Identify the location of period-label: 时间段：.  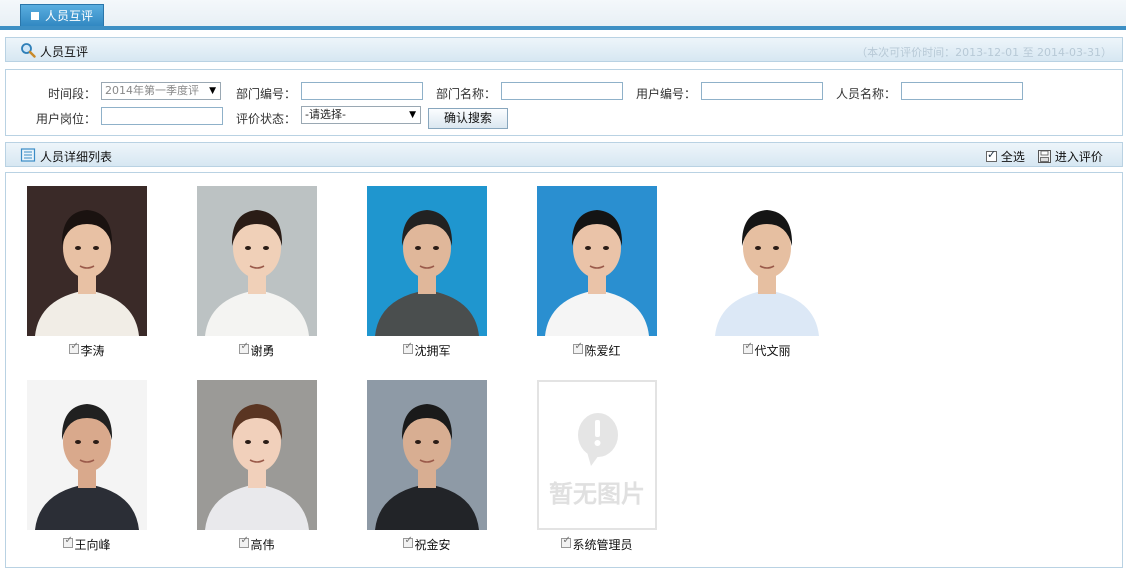
(71, 94).